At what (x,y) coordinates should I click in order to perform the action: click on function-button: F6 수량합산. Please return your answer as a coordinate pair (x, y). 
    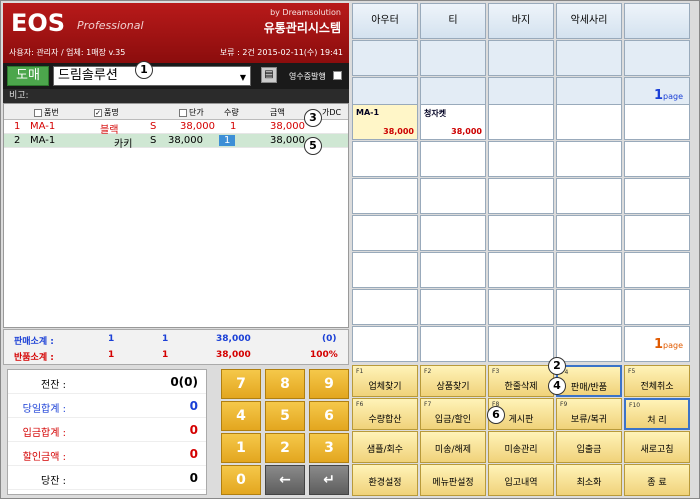
    Looking at the image, I should click on (385, 414).